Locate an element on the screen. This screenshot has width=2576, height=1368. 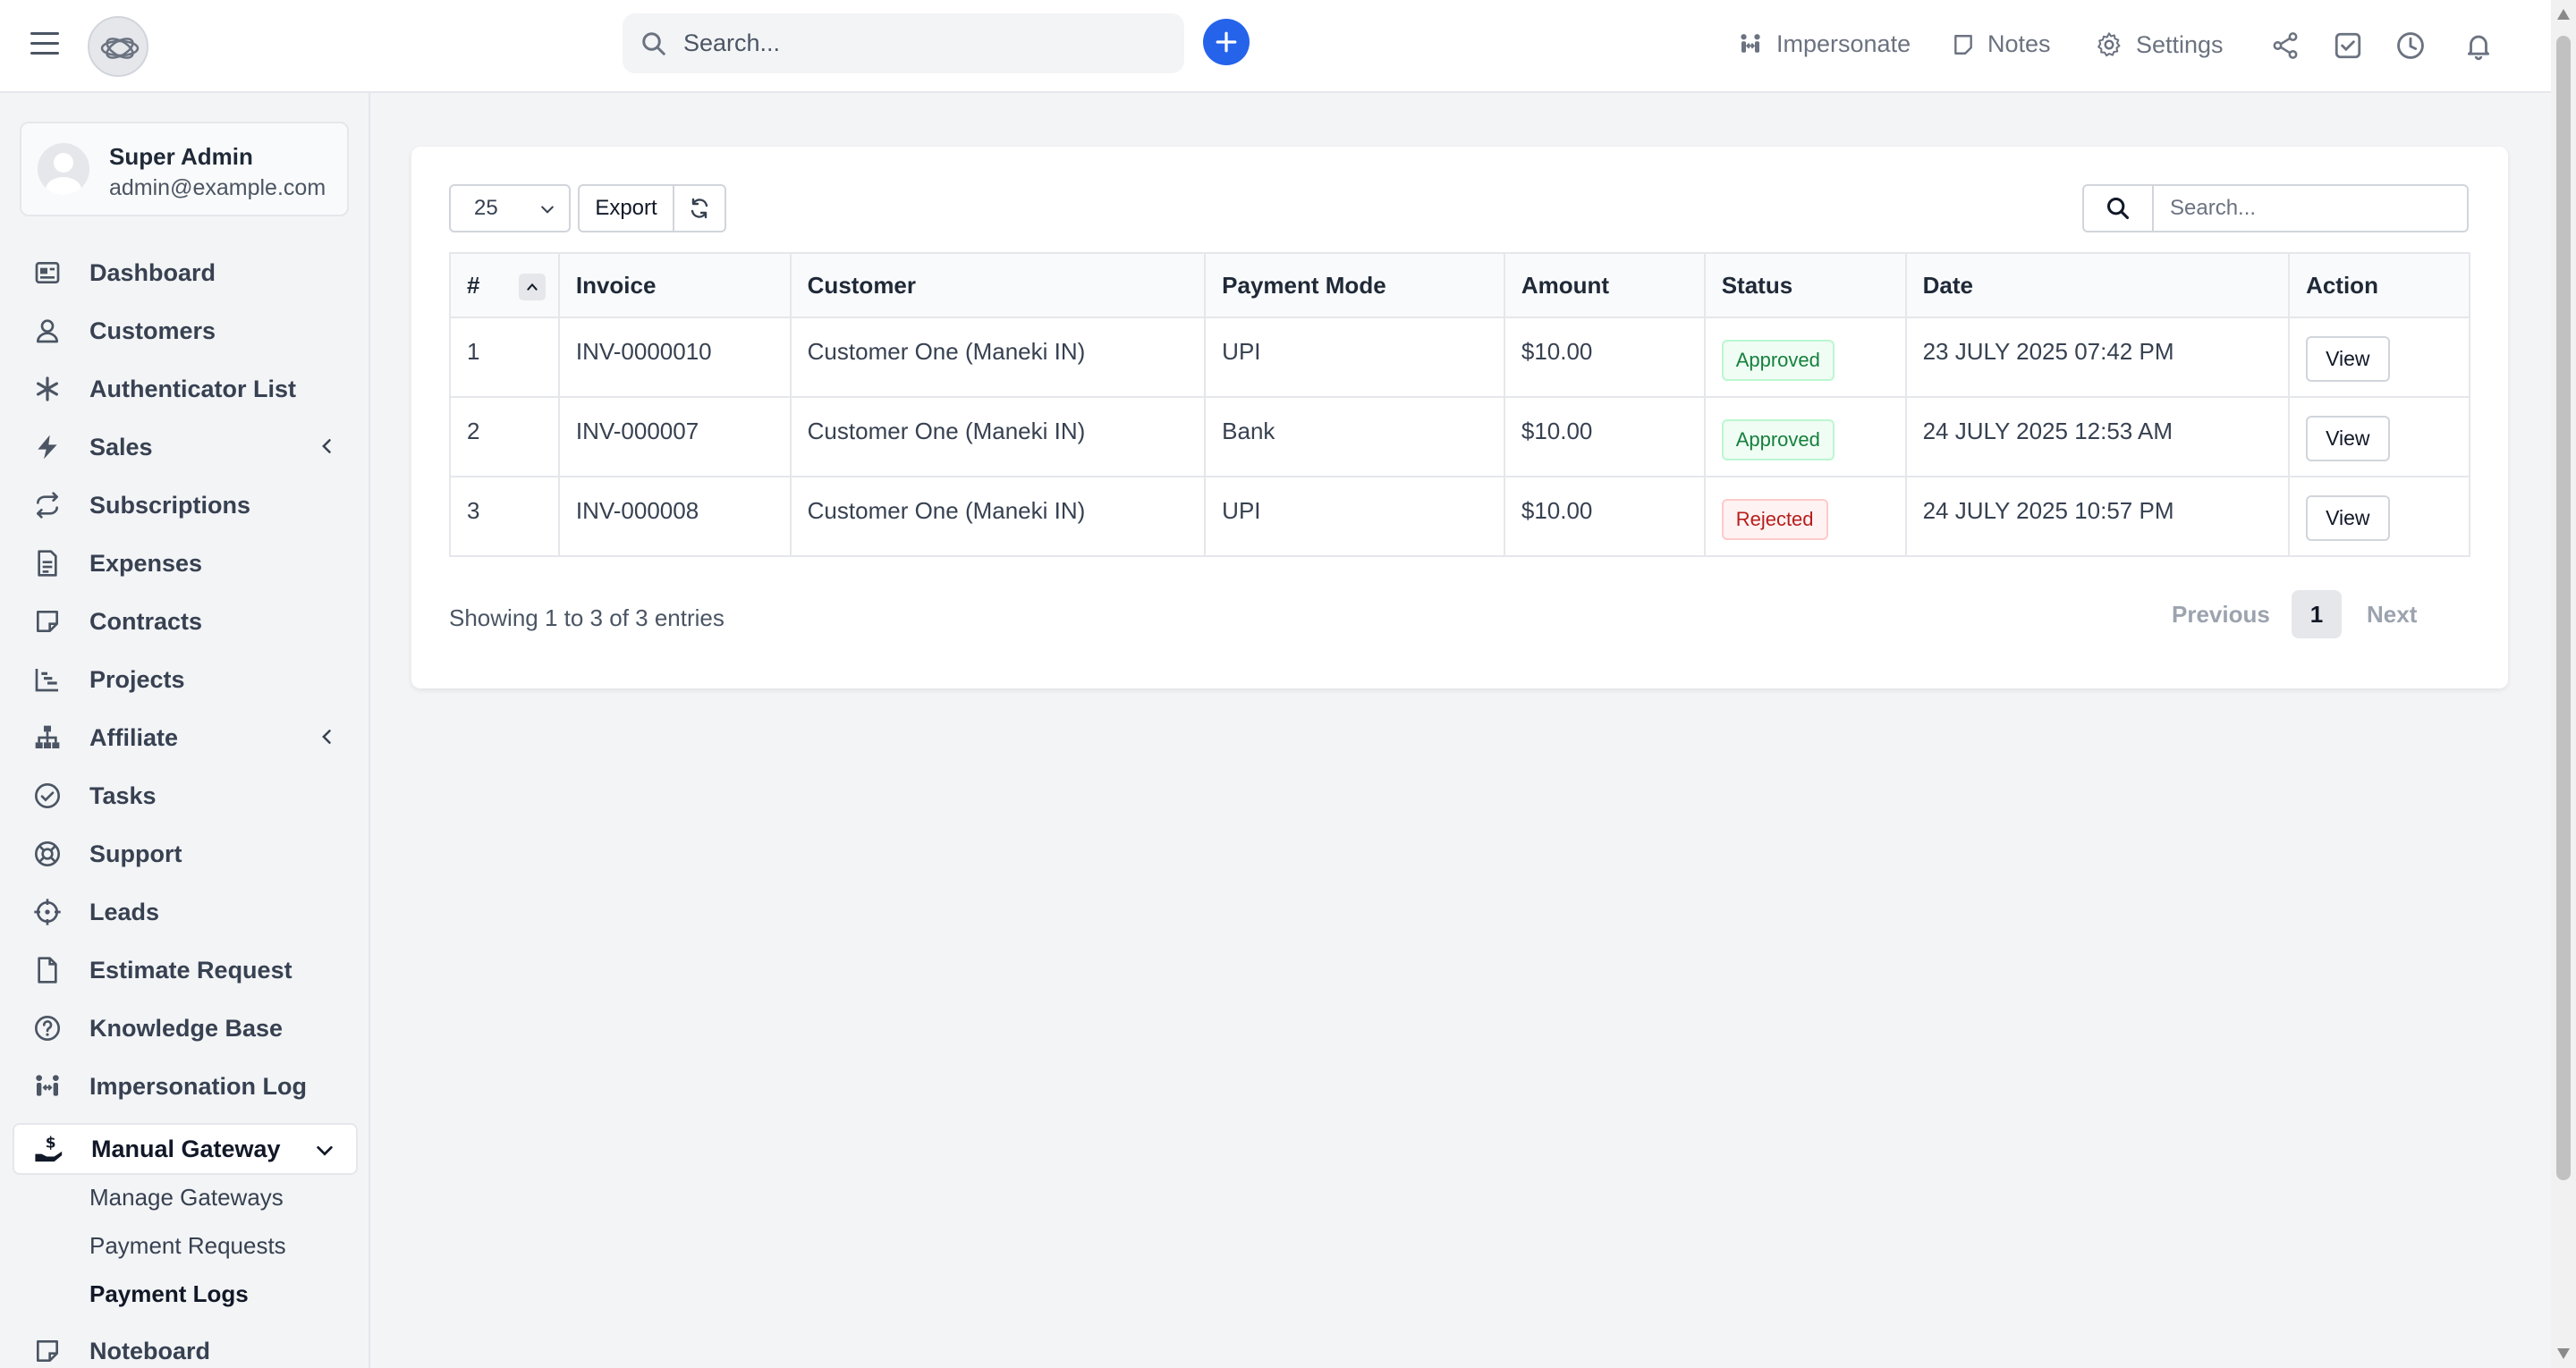
sidebar-item-dashboard: Dashboard is located at coordinates (185, 273).